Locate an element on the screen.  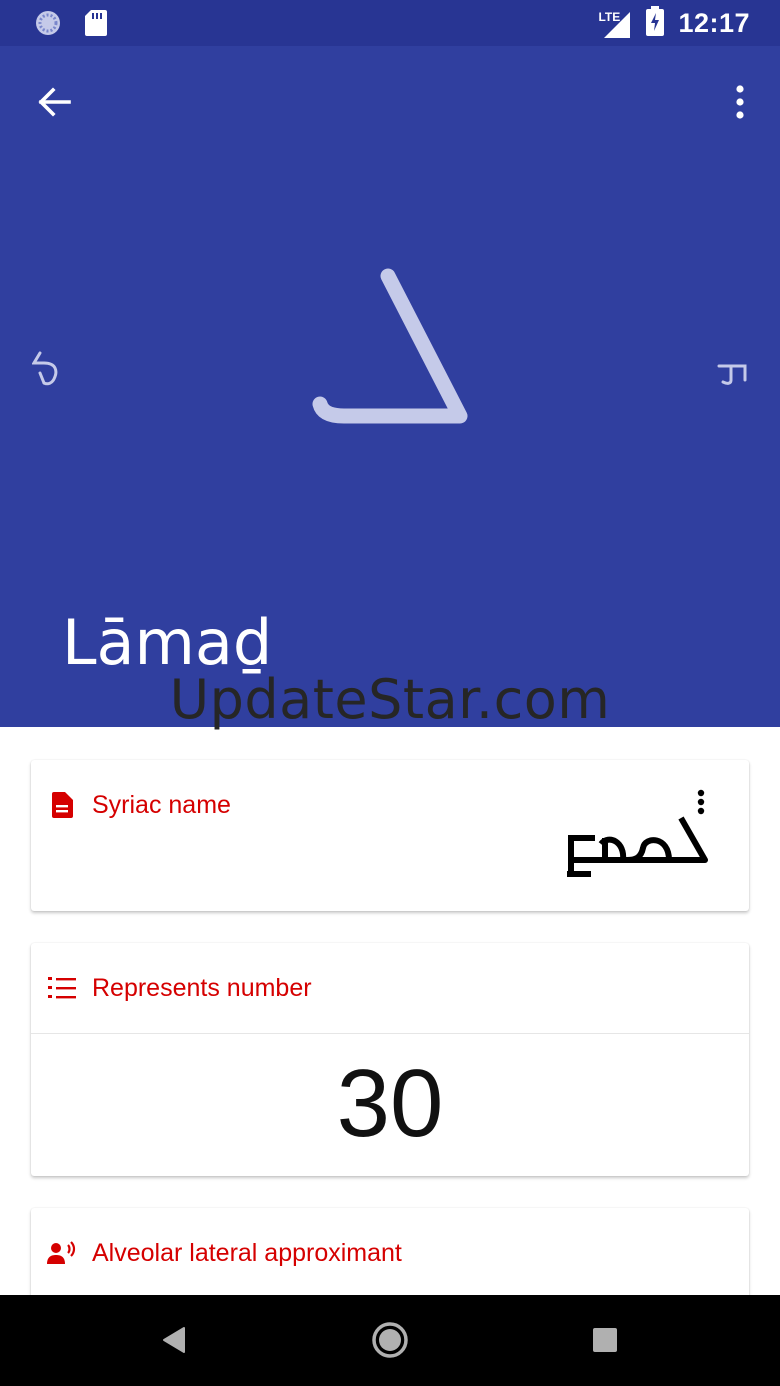
sd-card-icon is located at coordinates (96, 25).